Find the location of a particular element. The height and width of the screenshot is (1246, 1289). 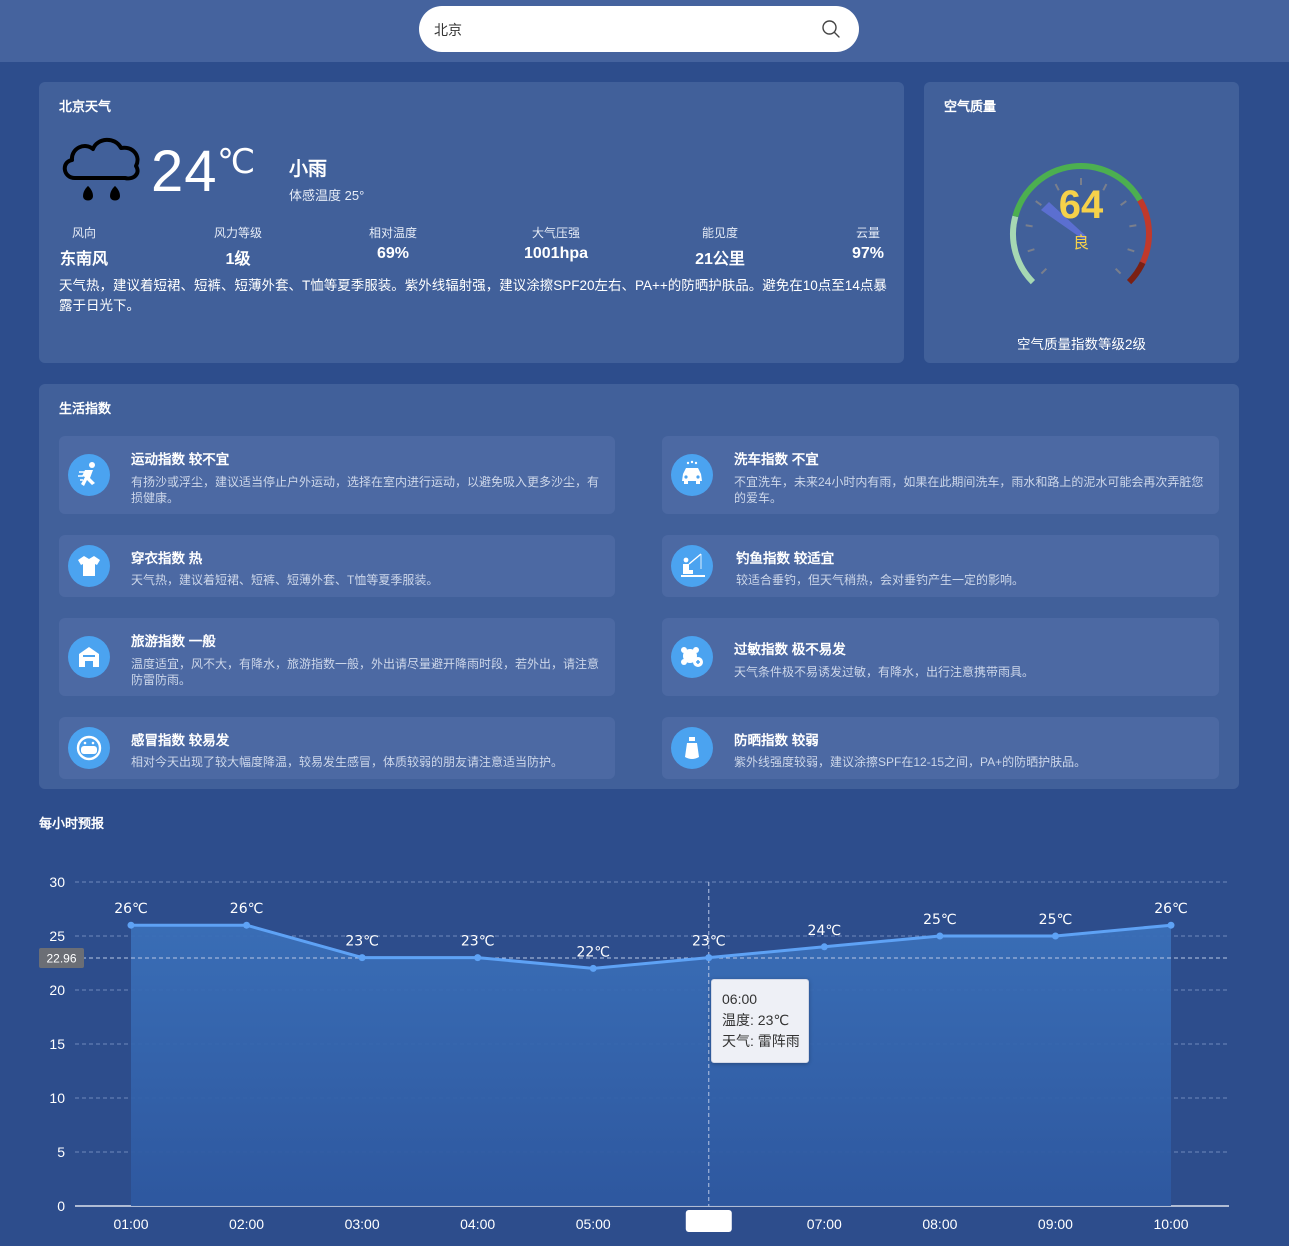

feels-like: 体感温度 25° is located at coordinates (327, 195).